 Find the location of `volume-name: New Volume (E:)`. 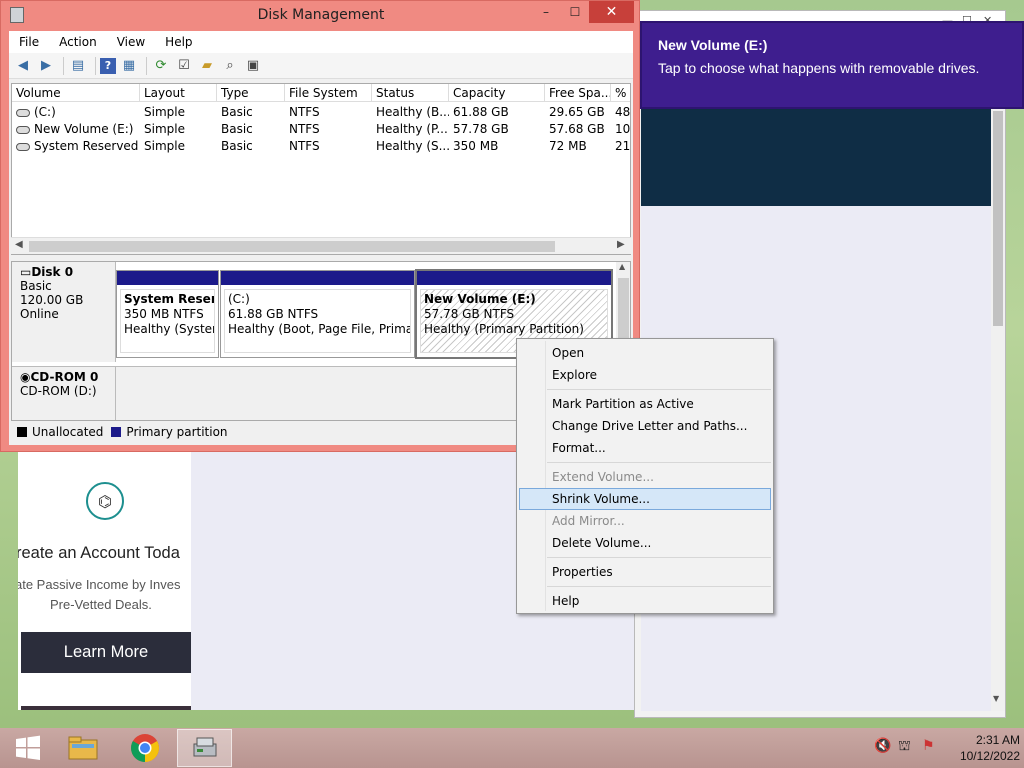

volume-name: New Volume (E:) is located at coordinates (84, 129).